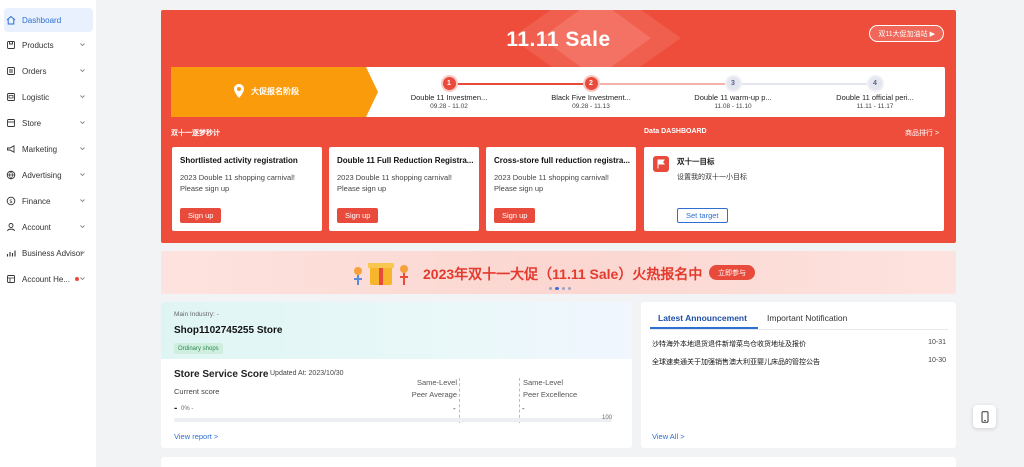 The height and width of the screenshot is (467, 1024). What do you see at coordinates (922, 133) in the screenshot?
I see `product-ranking-link: 商品排行 >` at bounding box center [922, 133].